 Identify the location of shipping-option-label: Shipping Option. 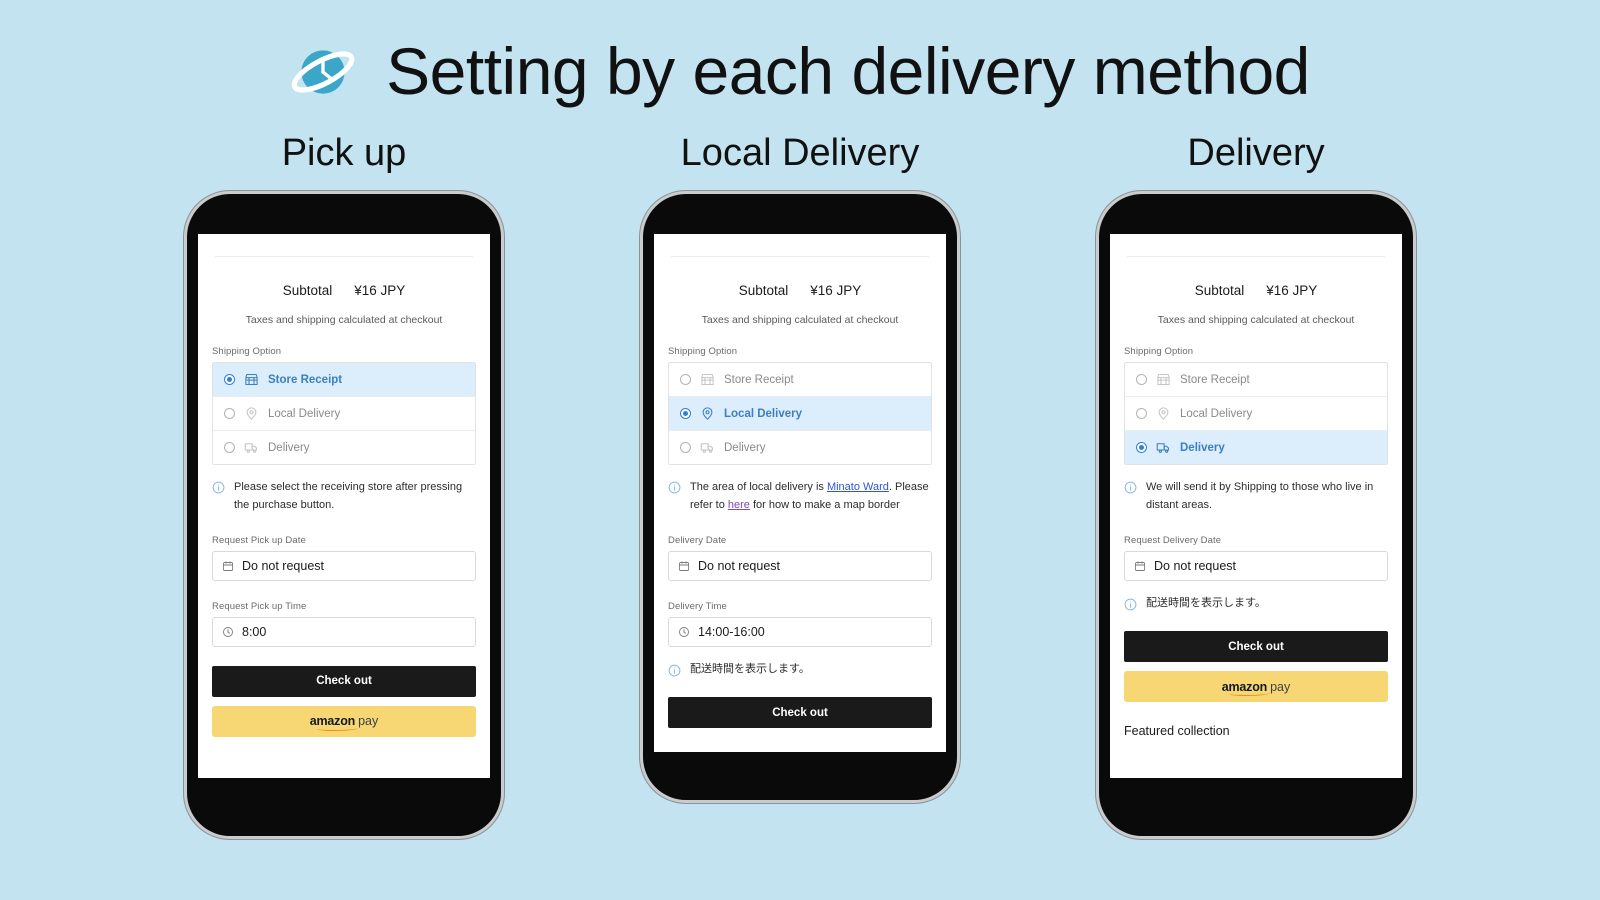
(247, 351).